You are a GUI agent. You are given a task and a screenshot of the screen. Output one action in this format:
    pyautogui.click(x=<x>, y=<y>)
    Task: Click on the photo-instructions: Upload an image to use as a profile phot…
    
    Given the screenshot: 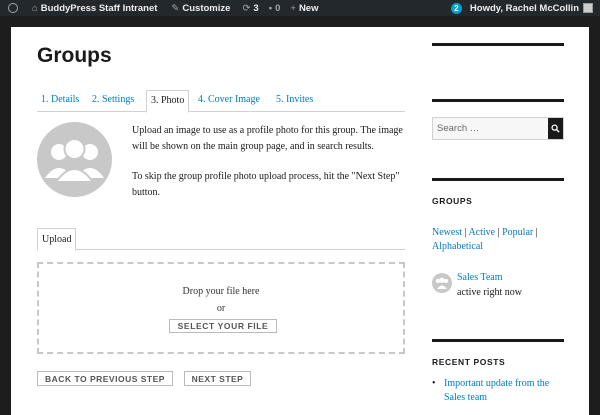 What is the action you would take?
    pyautogui.click(x=268, y=161)
    